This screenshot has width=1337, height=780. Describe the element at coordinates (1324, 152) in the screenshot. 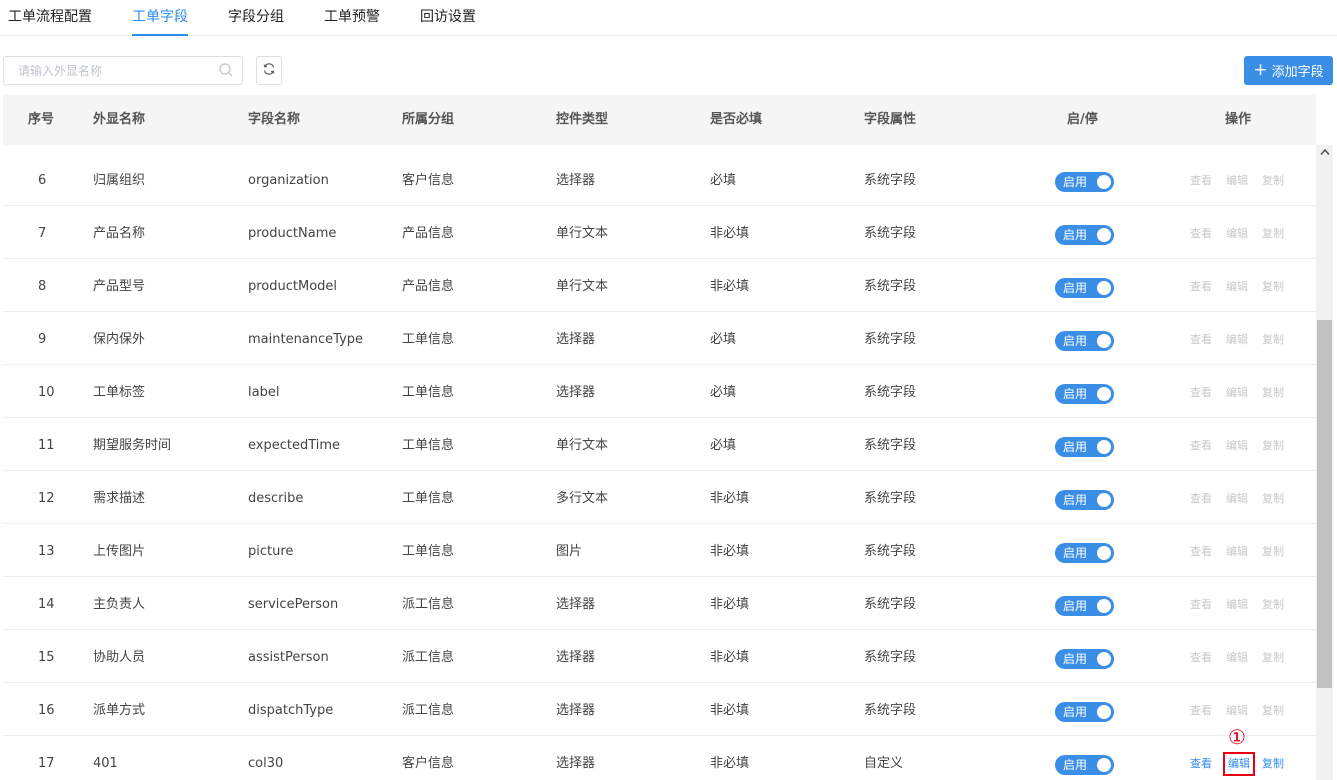

I see `scroll-up-button` at that location.